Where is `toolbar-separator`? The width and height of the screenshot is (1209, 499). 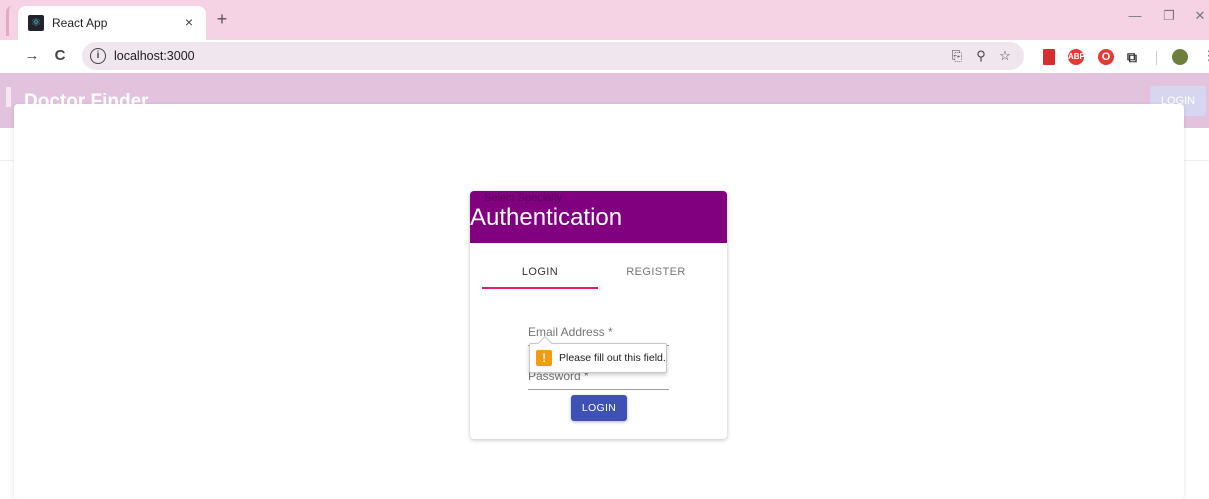
toolbar-separator is located at coordinates (1156, 58).